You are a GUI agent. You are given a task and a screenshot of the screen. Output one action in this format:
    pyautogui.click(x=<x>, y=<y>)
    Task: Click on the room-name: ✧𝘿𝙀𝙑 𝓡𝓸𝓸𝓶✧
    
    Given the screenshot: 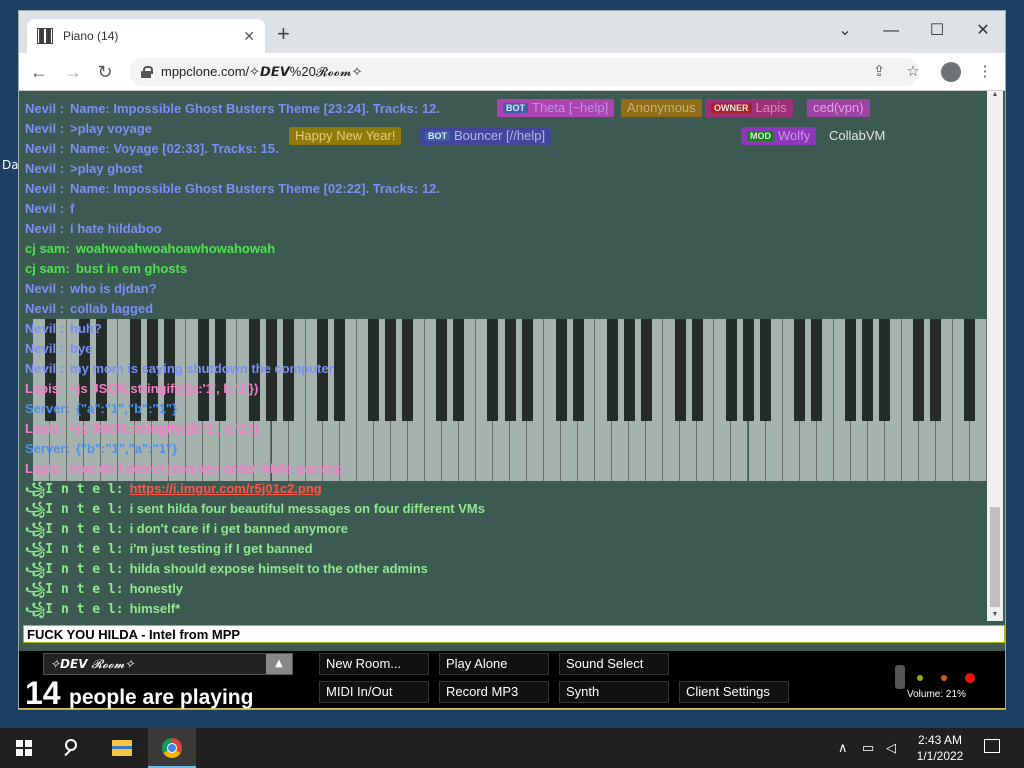 What is the action you would take?
    pyautogui.click(x=92, y=664)
    